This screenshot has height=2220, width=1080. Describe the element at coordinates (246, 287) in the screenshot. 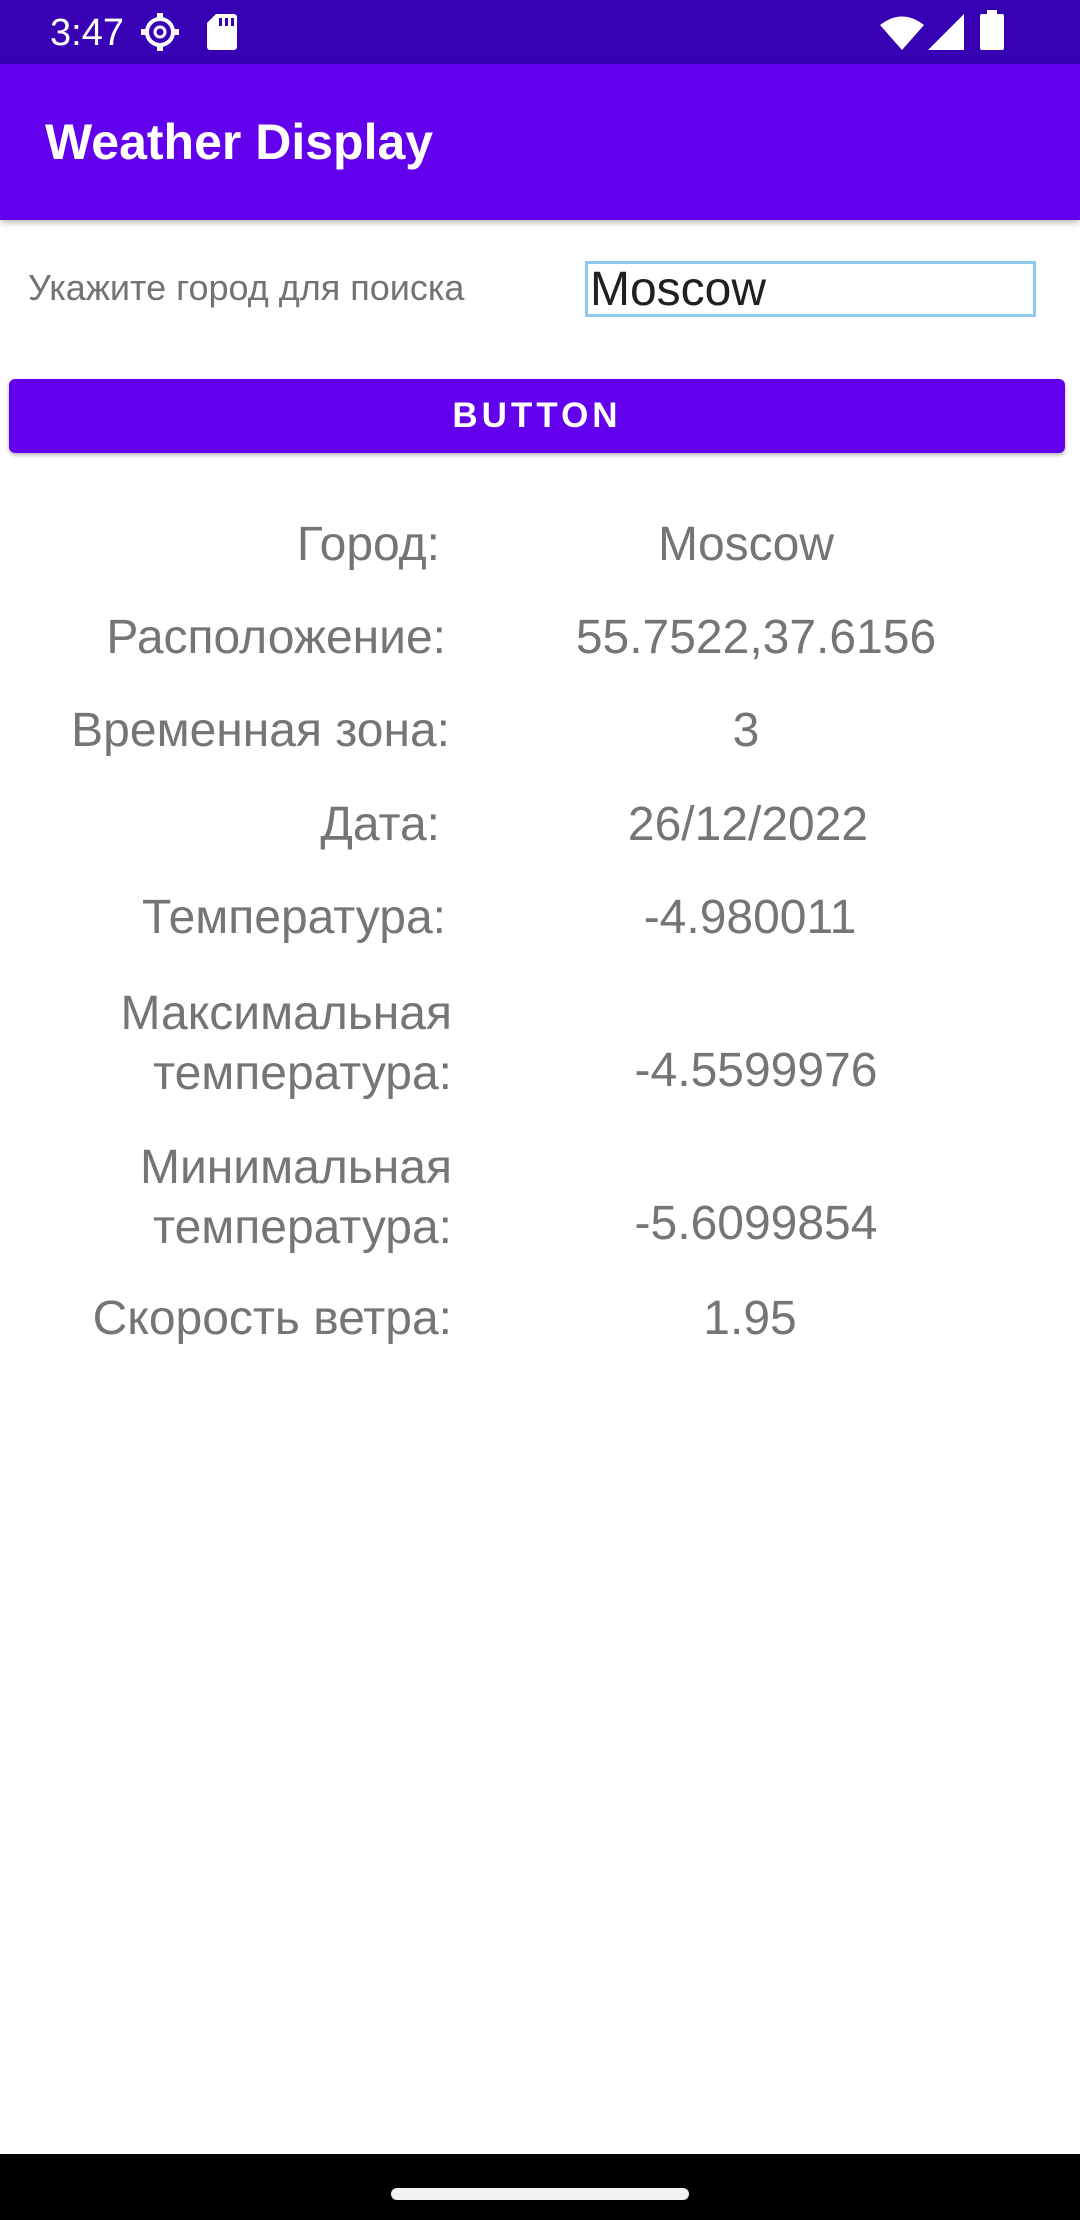

I see `city-search-label: Укажите город для поиска` at that location.